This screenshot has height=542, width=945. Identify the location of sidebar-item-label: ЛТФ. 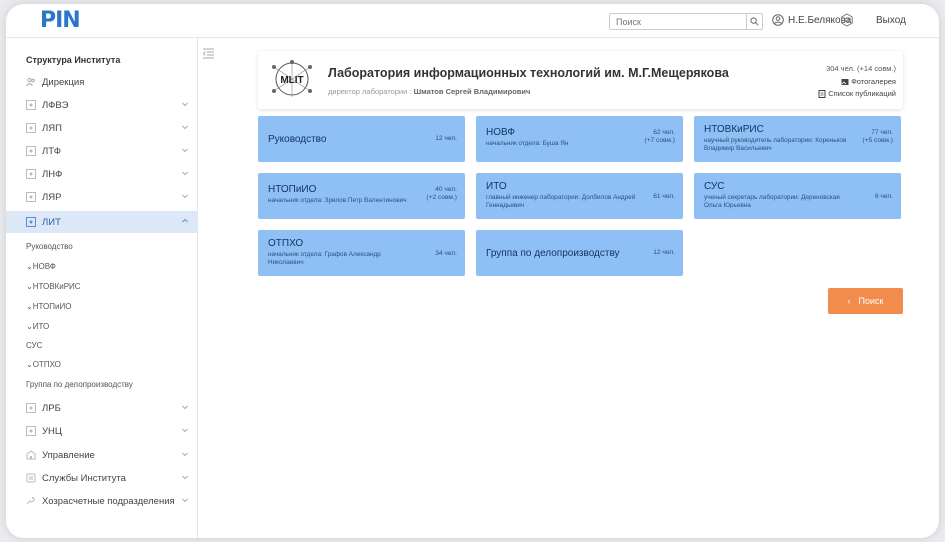
(51, 151).